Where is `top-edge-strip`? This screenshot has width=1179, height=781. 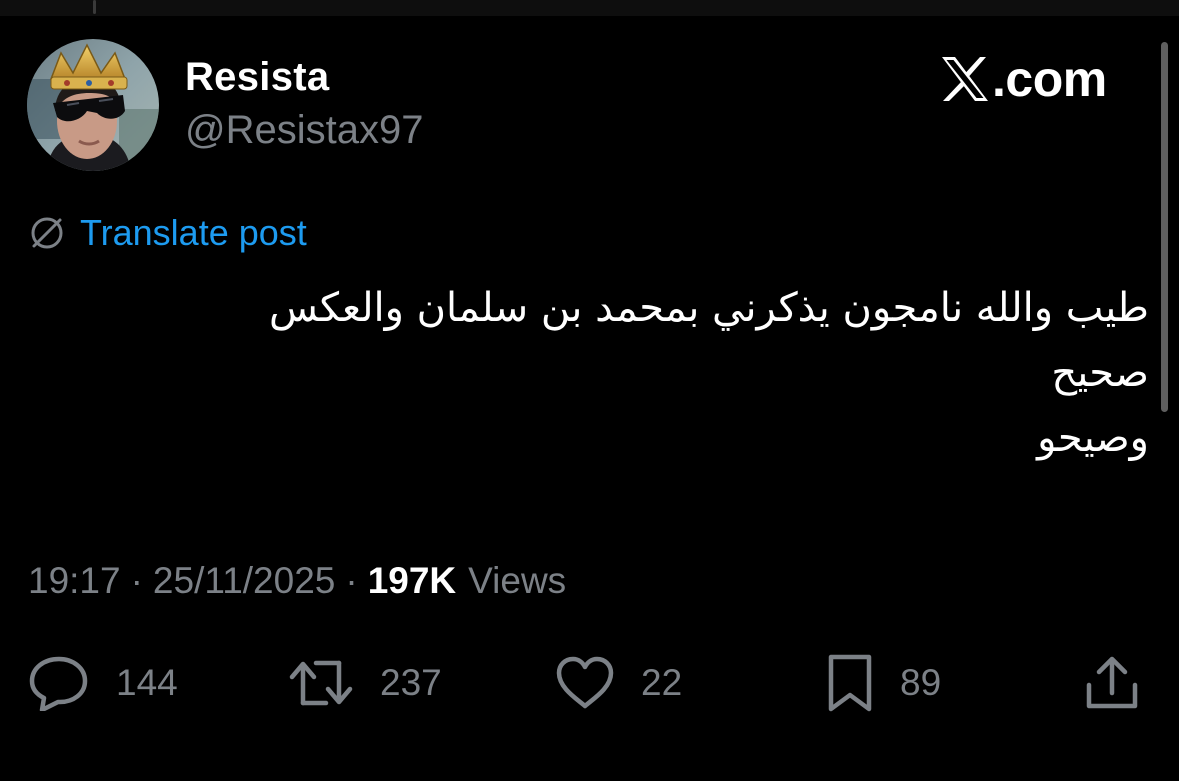 top-edge-strip is located at coordinates (589, 8).